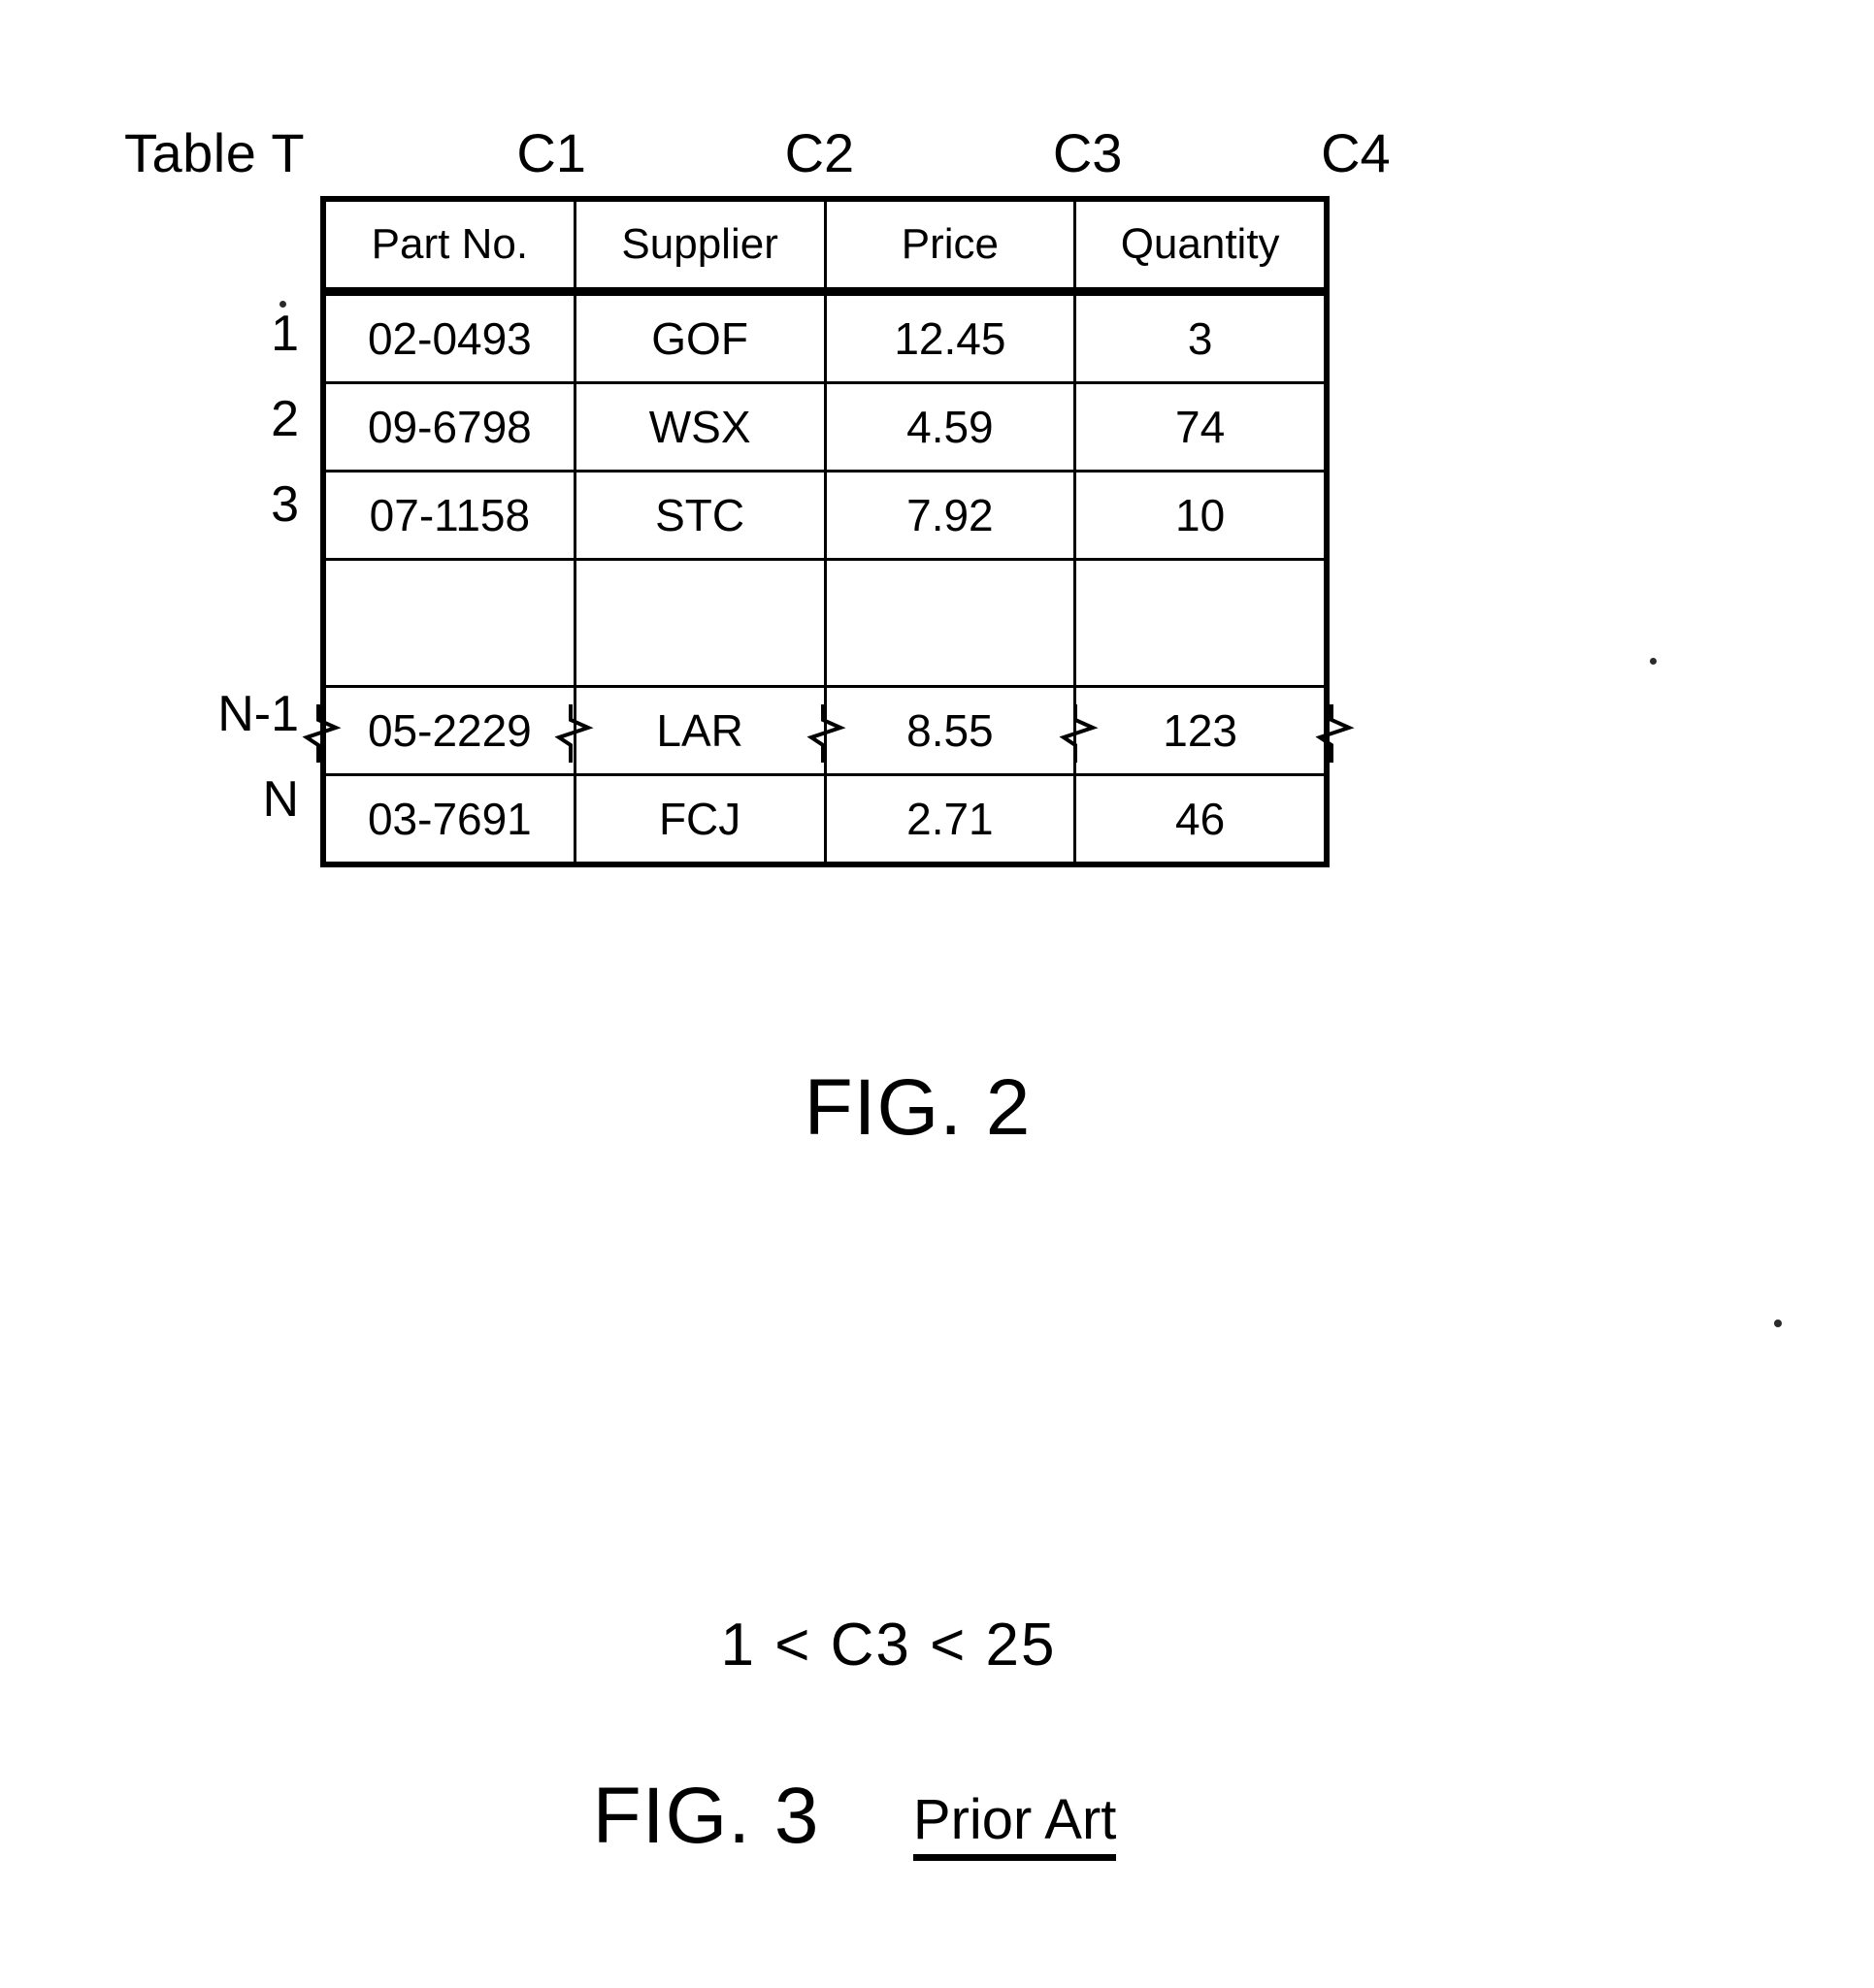 This screenshot has height=1988, width=1874. I want to click on table-label: Table T, so click(215, 152).